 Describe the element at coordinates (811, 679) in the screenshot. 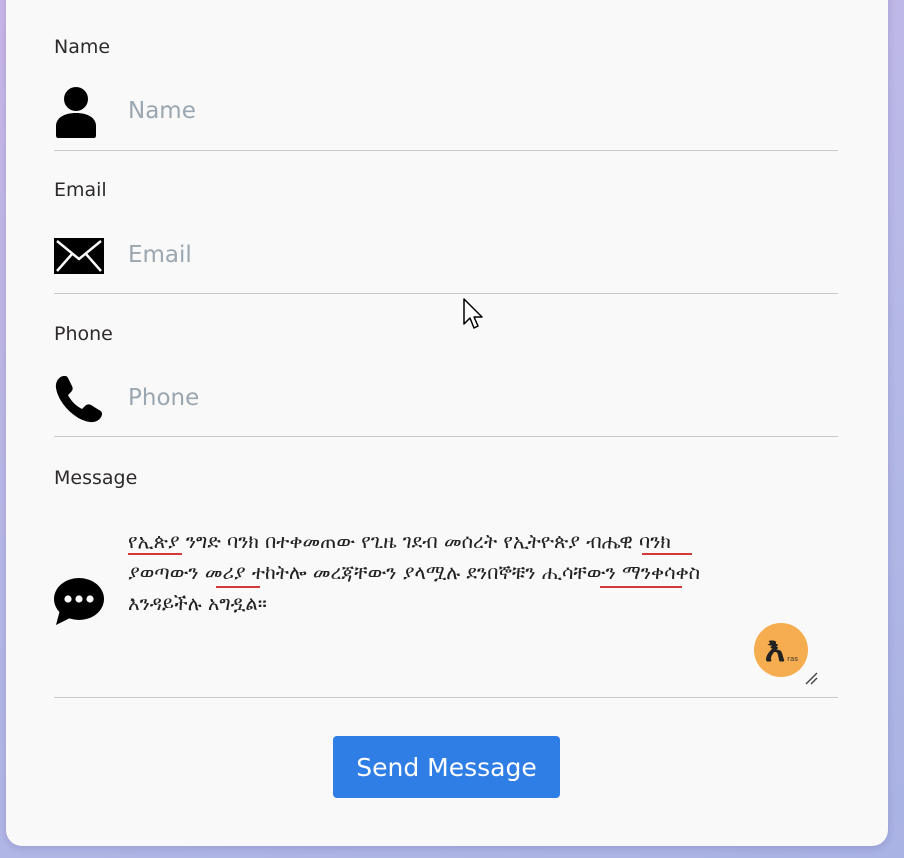

I see `resize-handle-icon` at that location.